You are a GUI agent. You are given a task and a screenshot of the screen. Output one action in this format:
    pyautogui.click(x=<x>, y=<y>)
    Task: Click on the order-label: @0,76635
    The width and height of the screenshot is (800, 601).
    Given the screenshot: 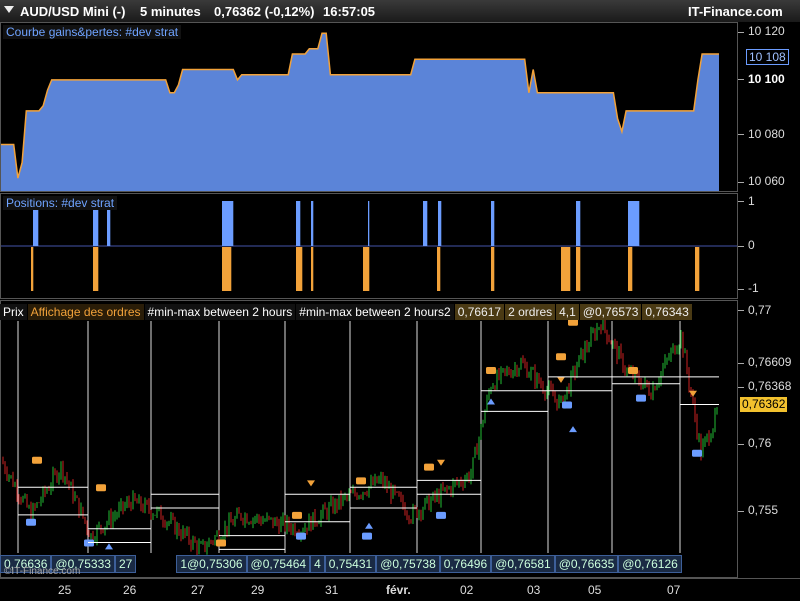 What is the action you would take?
    pyautogui.click(x=586, y=564)
    